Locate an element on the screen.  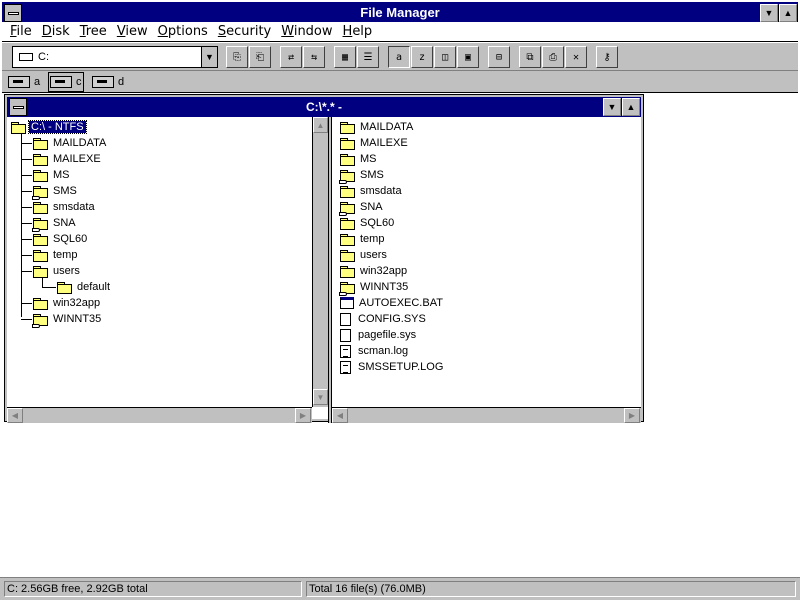
menu-tree: Tree is located at coordinates (93, 31).